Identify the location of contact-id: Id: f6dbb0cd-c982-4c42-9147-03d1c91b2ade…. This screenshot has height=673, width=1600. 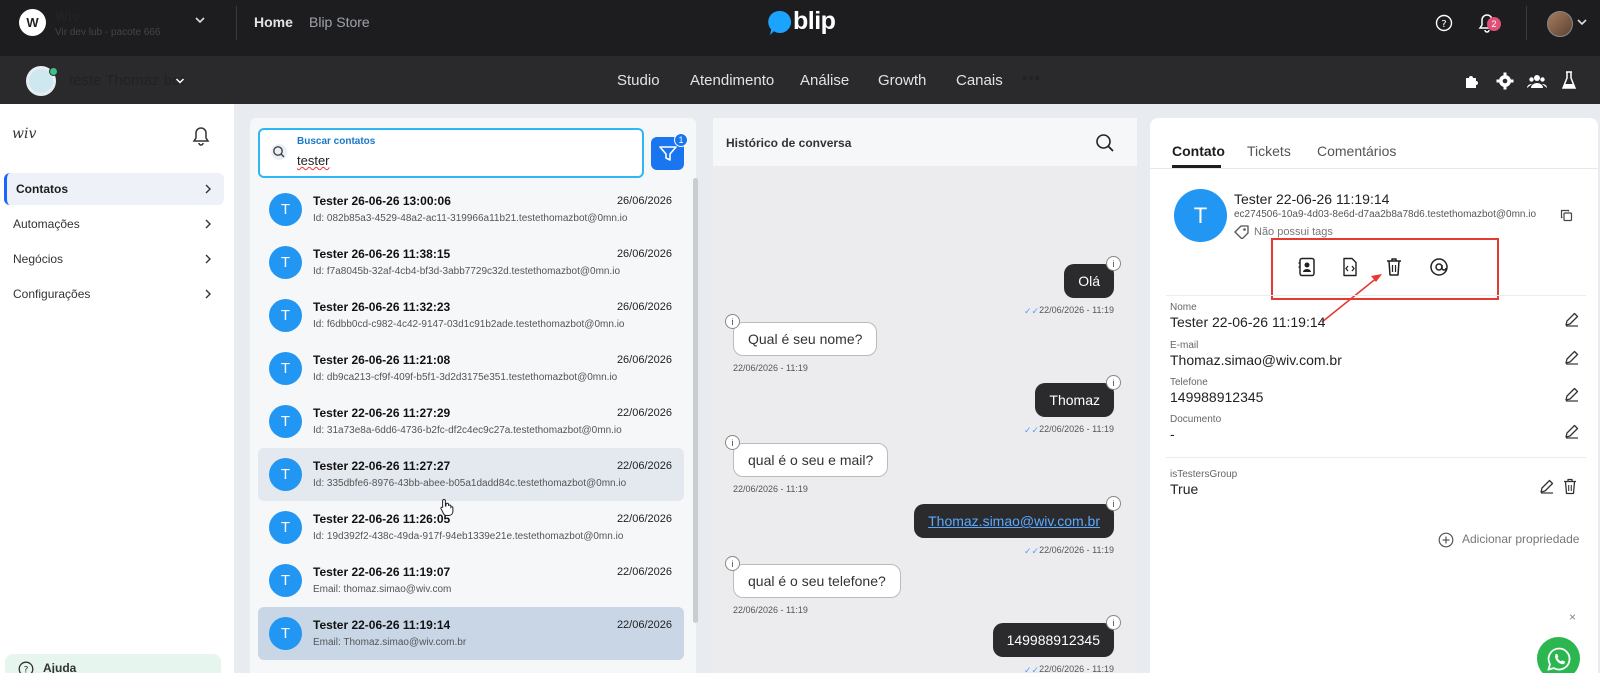
(469, 324).